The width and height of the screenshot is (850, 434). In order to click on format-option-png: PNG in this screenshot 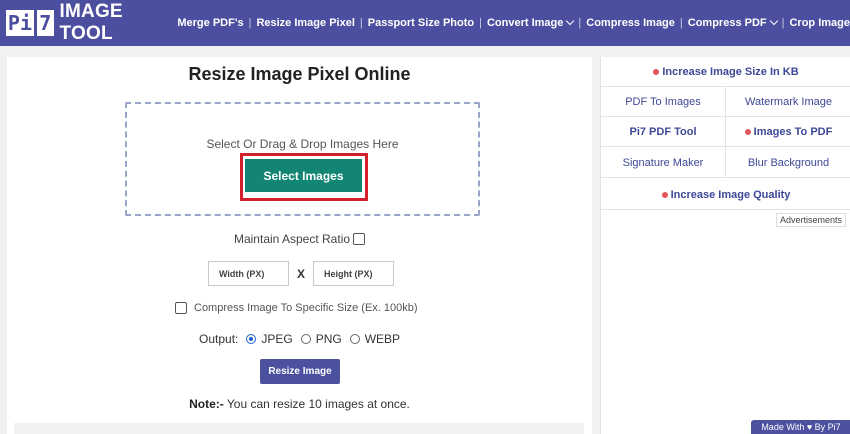, I will do `click(321, 339)`.